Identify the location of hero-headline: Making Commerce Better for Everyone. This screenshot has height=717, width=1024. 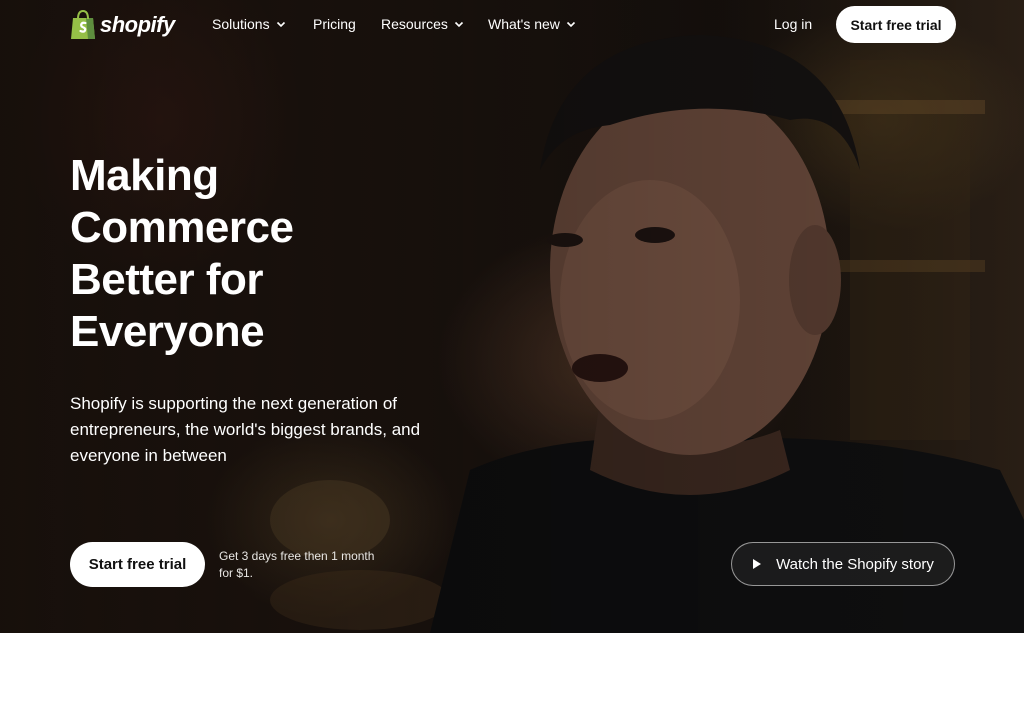
(235, 254).